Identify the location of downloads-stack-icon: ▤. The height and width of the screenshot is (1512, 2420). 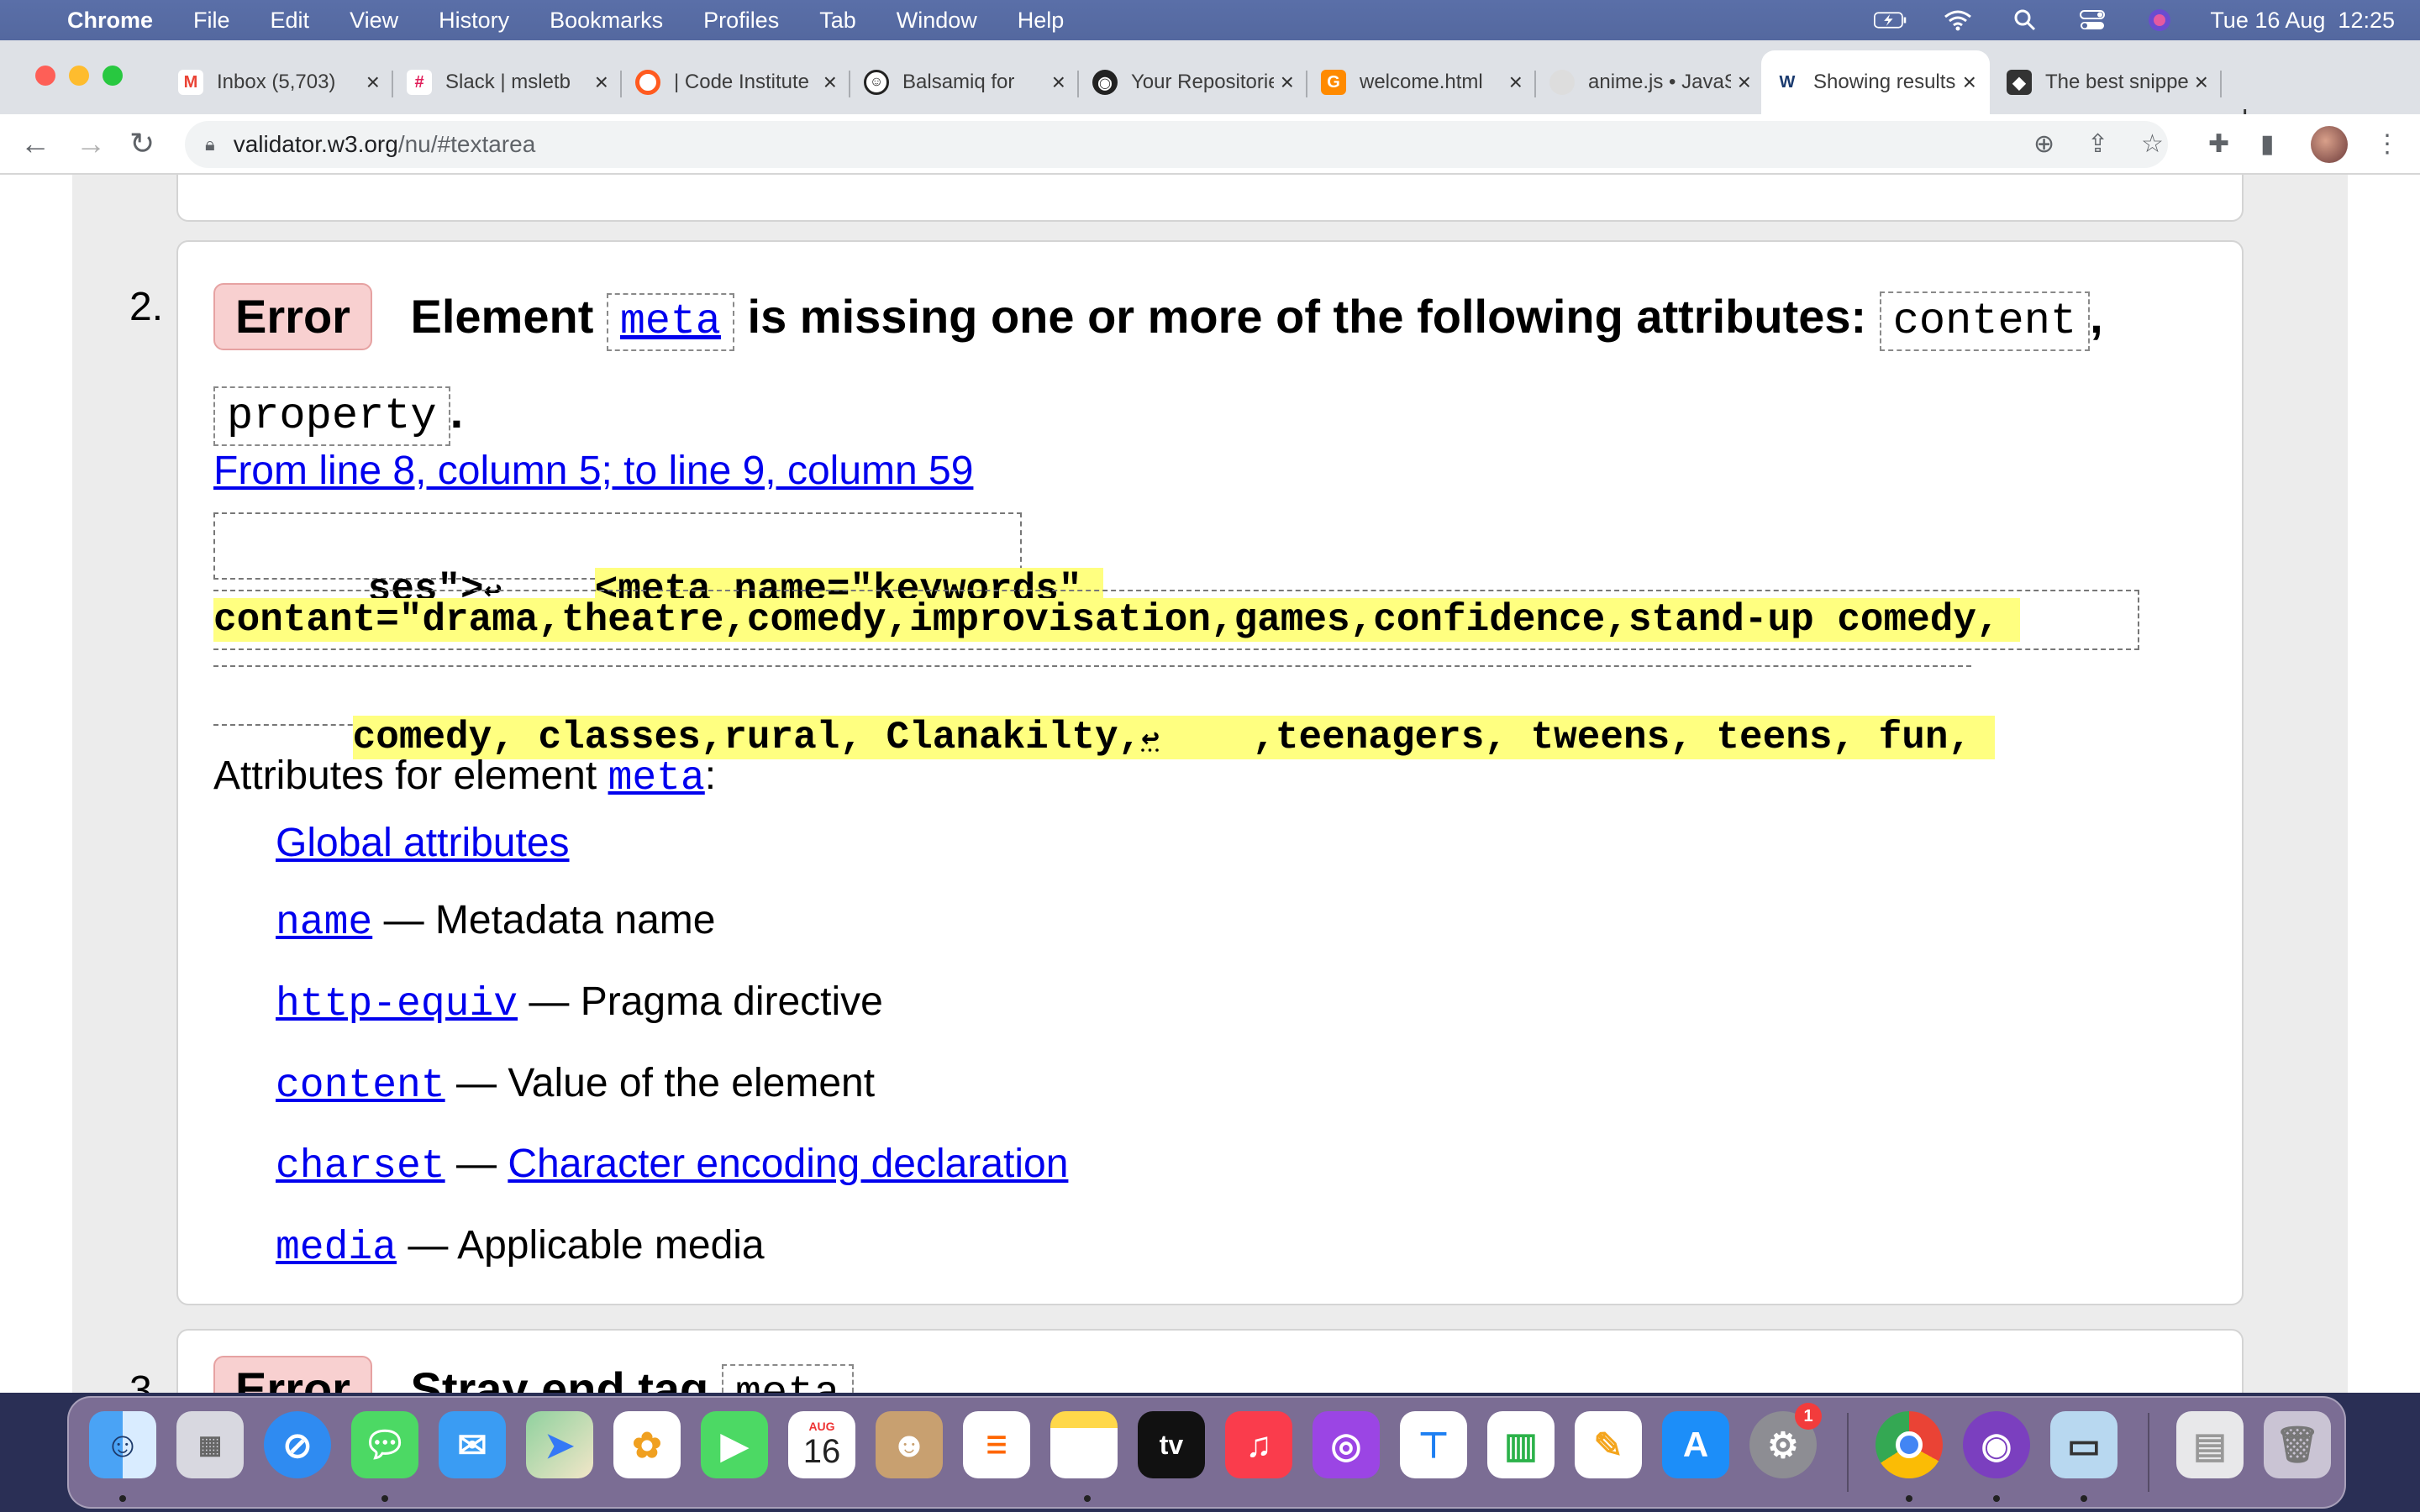
(2210, 1444).